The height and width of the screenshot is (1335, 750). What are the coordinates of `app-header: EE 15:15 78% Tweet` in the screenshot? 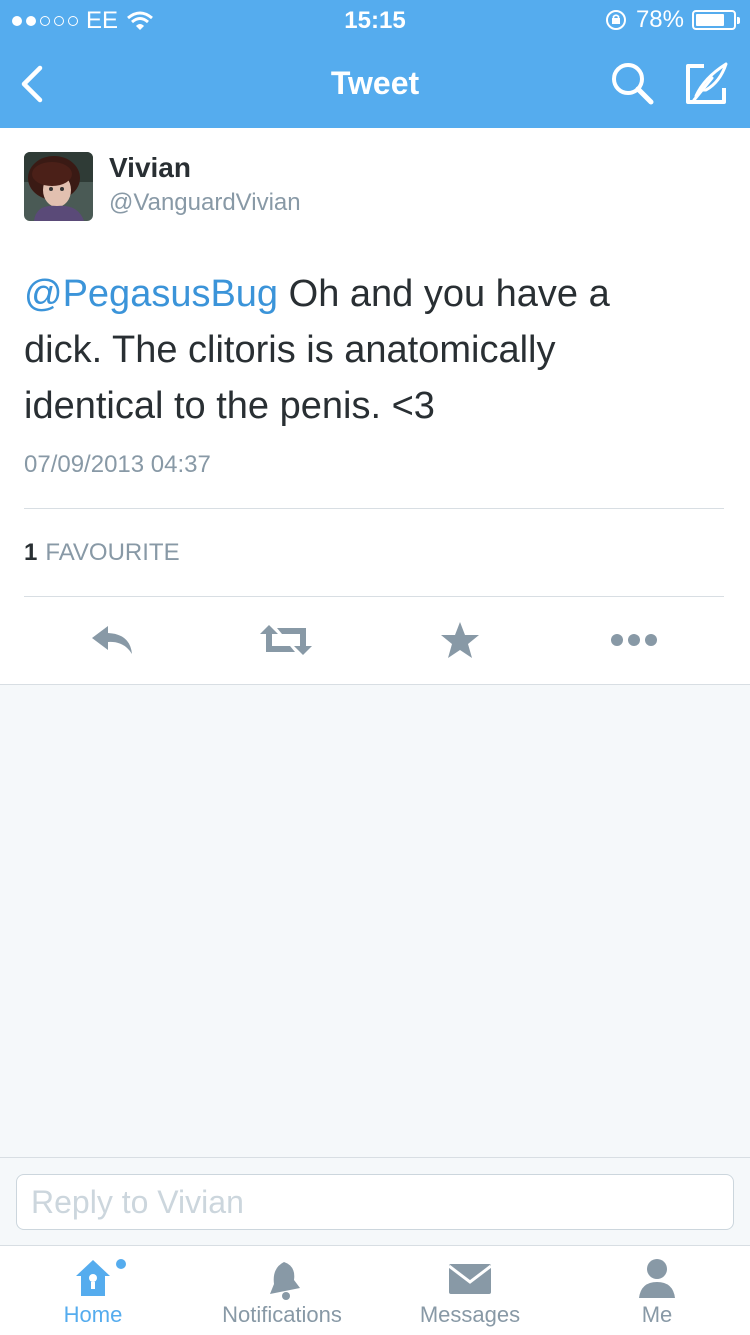 It's located at (375, 64).